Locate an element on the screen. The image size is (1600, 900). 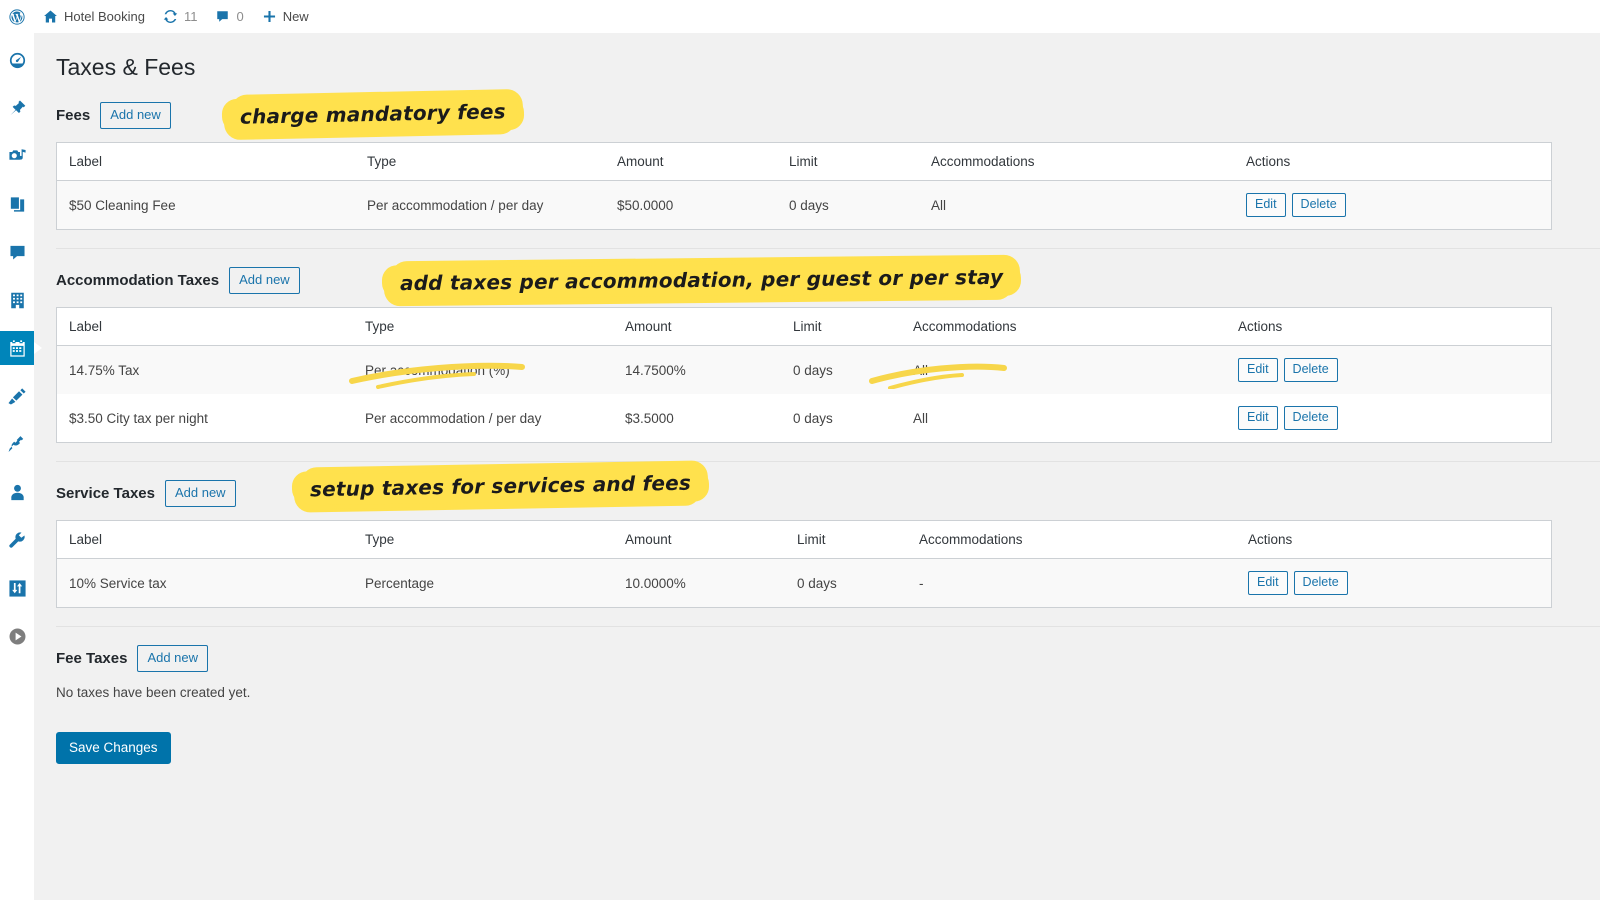
sidebar-item-appearance is located at coordinates (17, 396).